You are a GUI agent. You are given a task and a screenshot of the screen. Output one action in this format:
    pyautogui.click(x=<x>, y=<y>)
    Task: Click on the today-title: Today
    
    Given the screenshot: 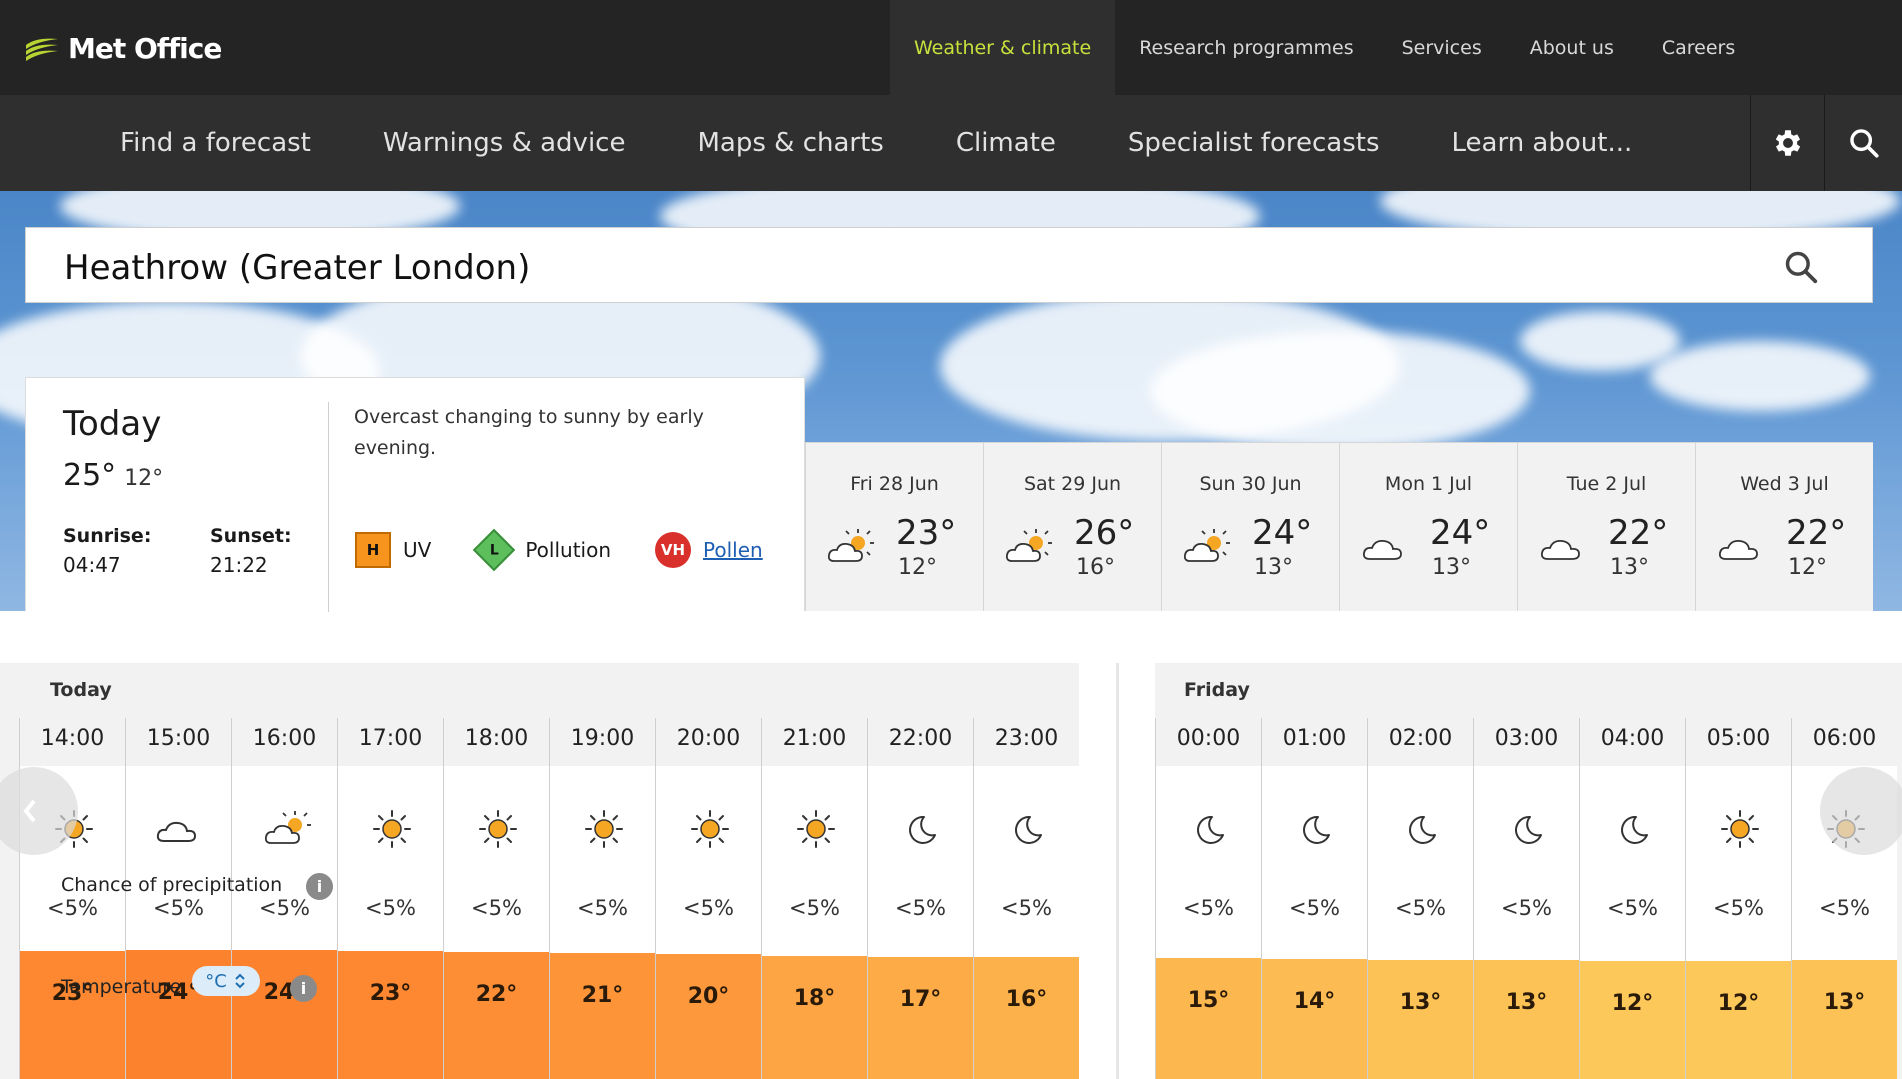 What is the action you would take?
    pyautogui.click(x=112, y=424)
    